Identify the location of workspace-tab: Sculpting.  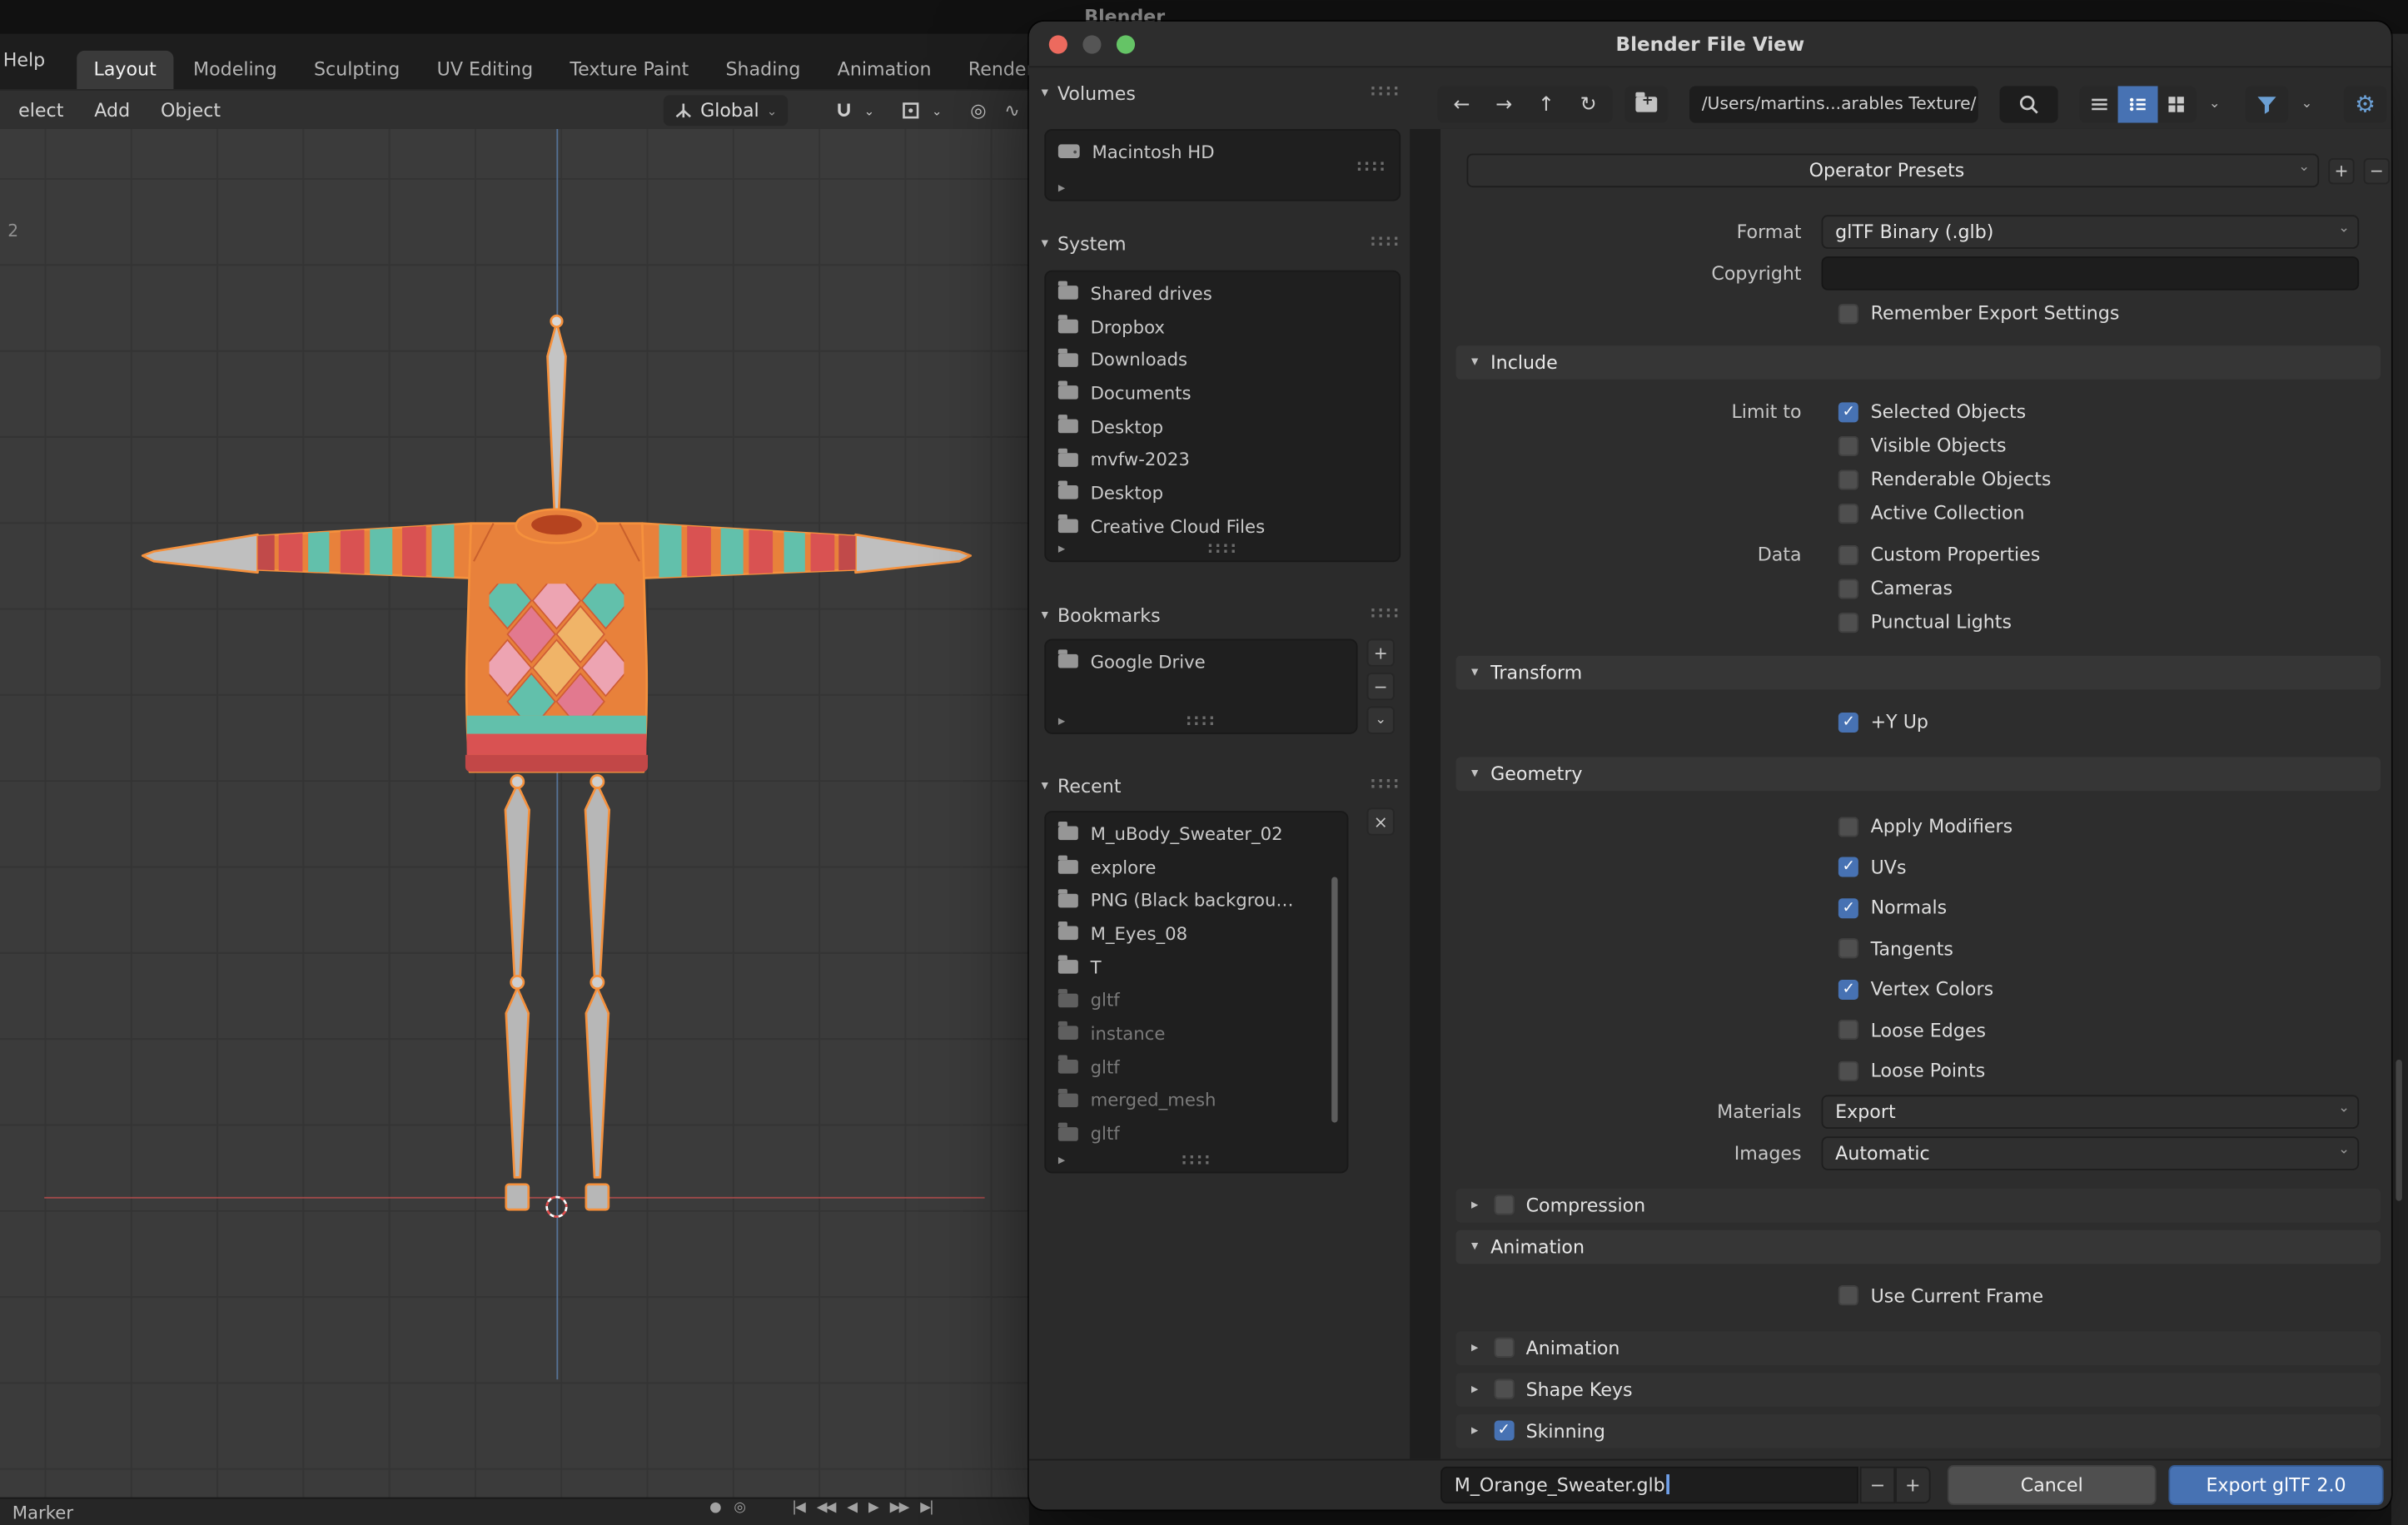
(357, 70).